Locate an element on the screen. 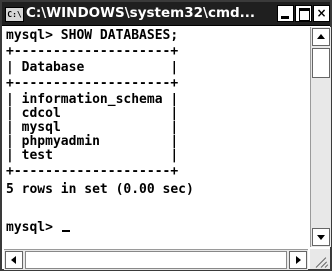  minimize-icon is located at coordinates (285, 17).